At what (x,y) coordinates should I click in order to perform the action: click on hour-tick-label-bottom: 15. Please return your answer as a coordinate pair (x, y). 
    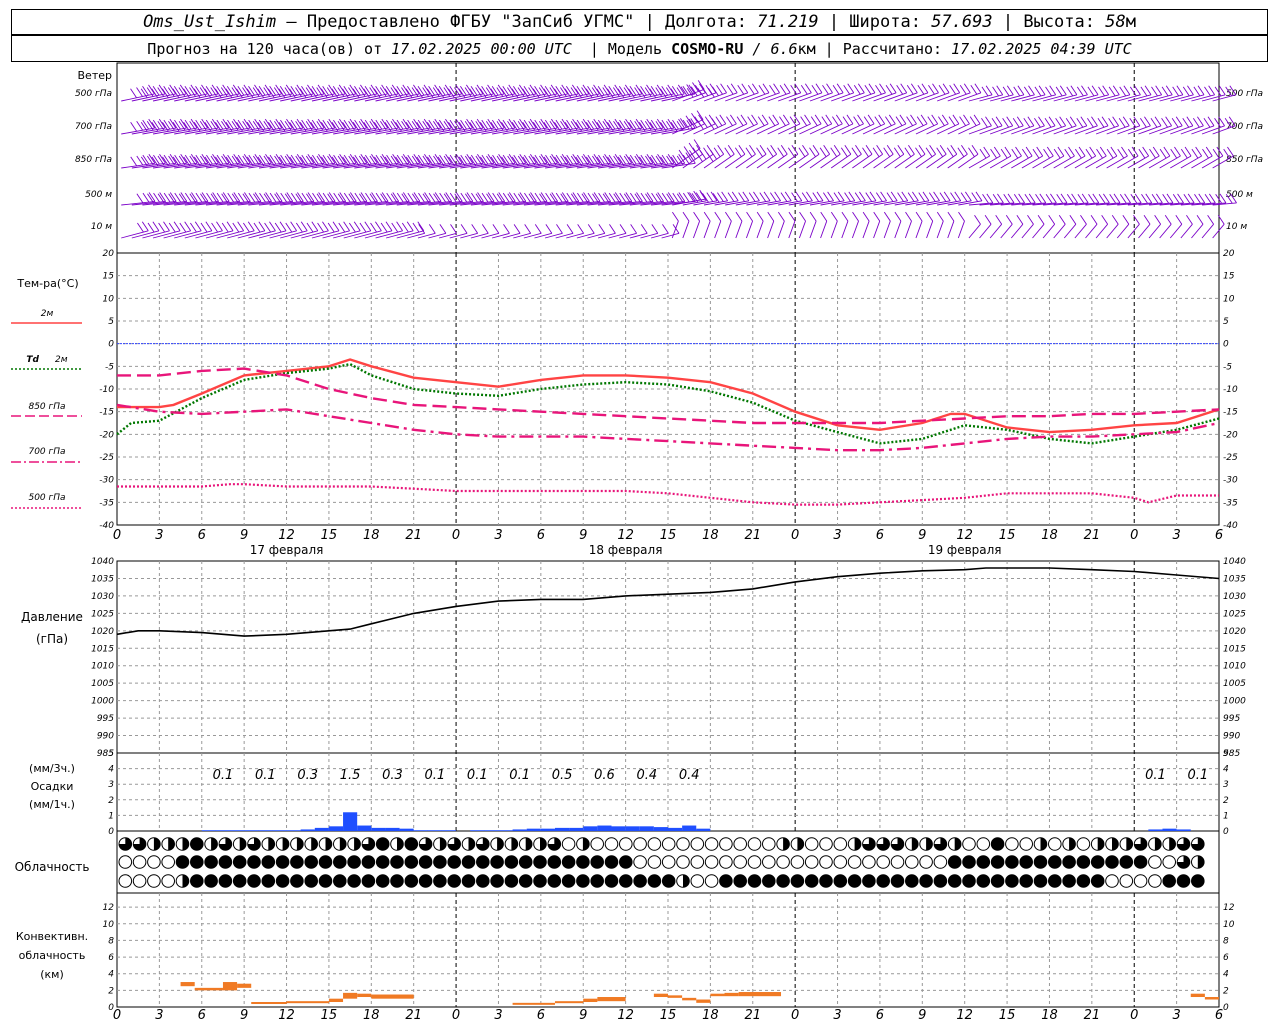
    Looking at the image, I should click on (668, 1015).